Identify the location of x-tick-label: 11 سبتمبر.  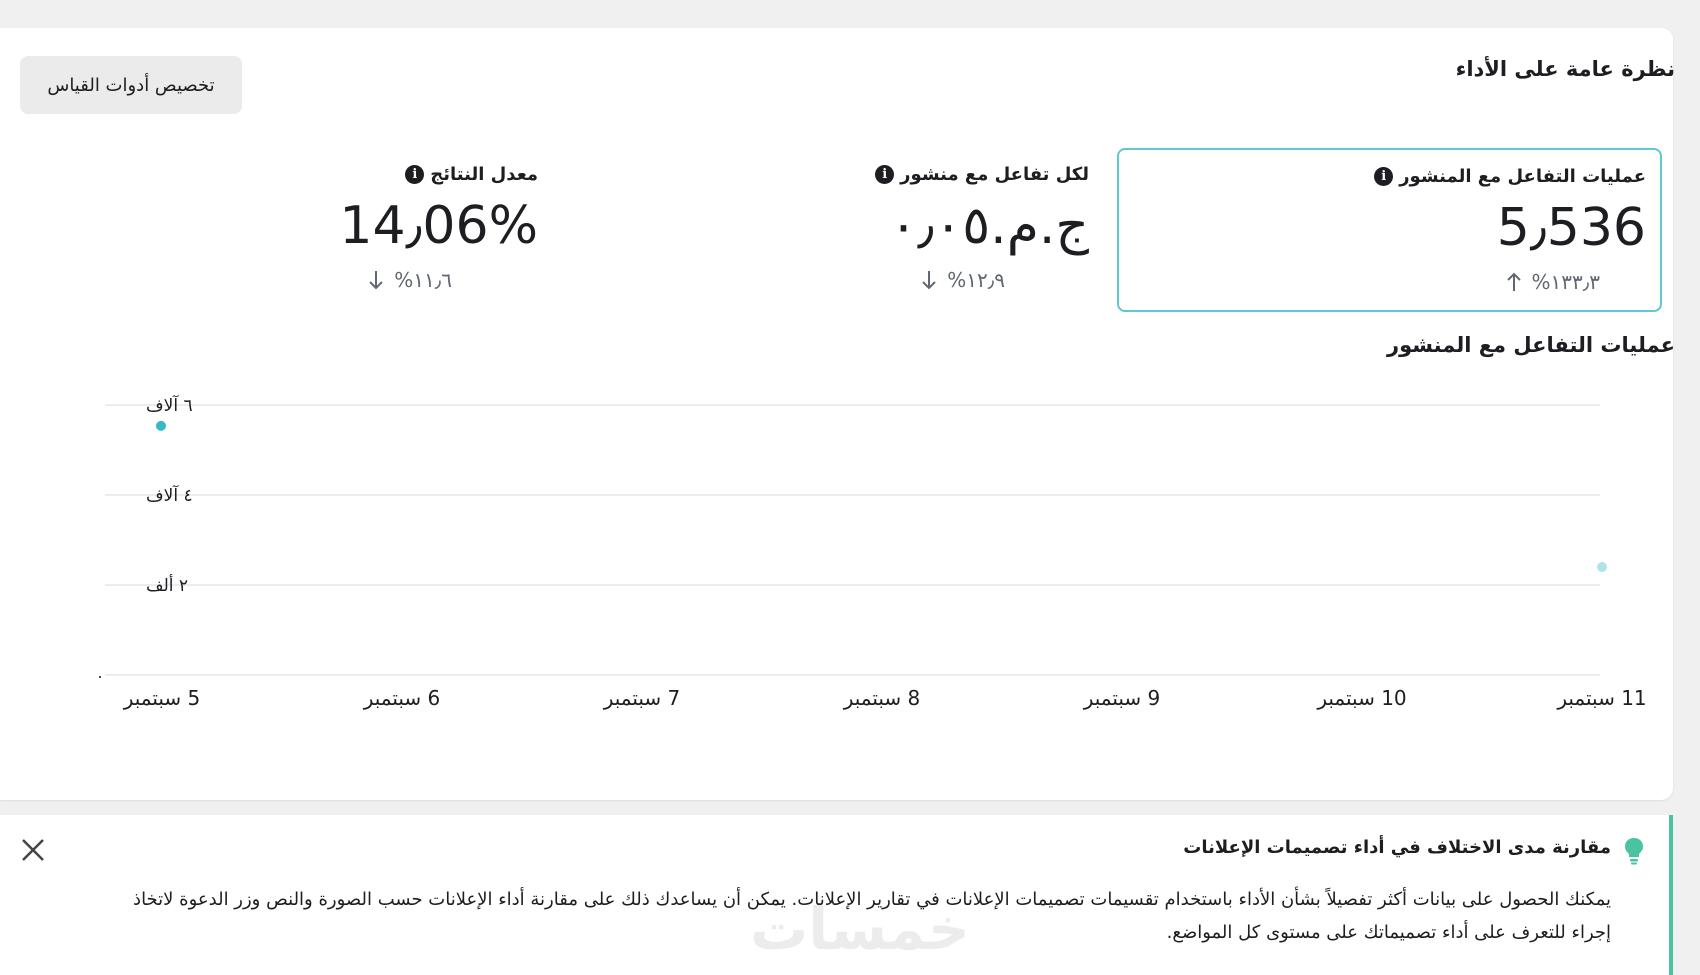
(1601, 698).